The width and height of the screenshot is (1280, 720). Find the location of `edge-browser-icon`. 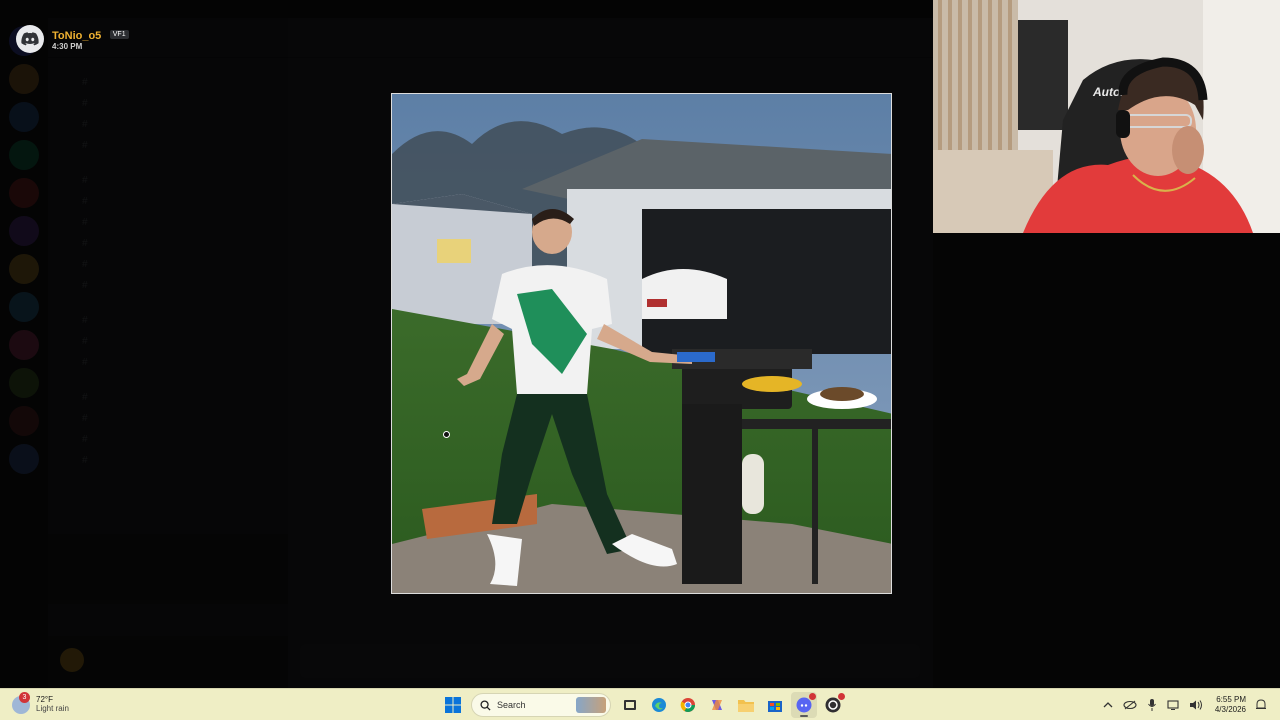

edge-browser-icon is located at coordinates (658, 705).